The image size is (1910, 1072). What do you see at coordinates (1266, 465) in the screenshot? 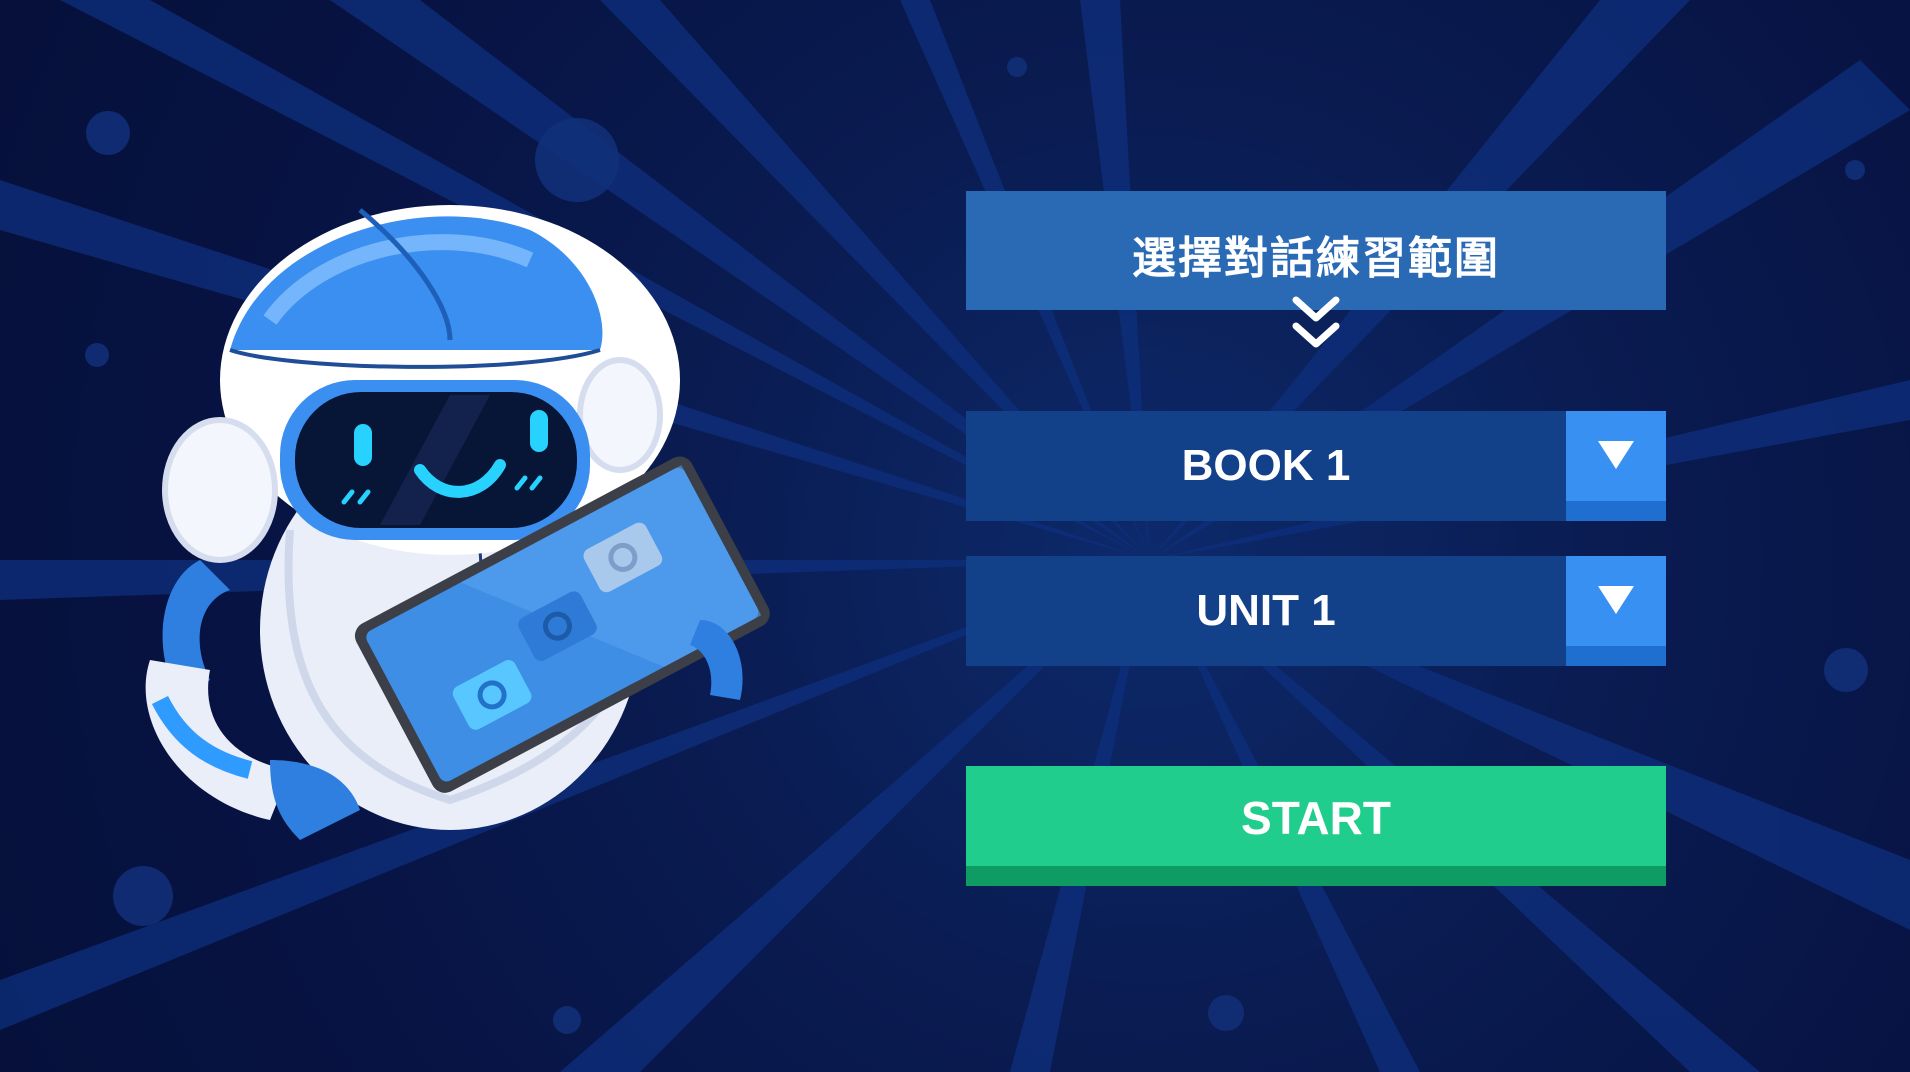
I see `book-dropdown-value: BOOK 1` at bounding box center [1266, 465].